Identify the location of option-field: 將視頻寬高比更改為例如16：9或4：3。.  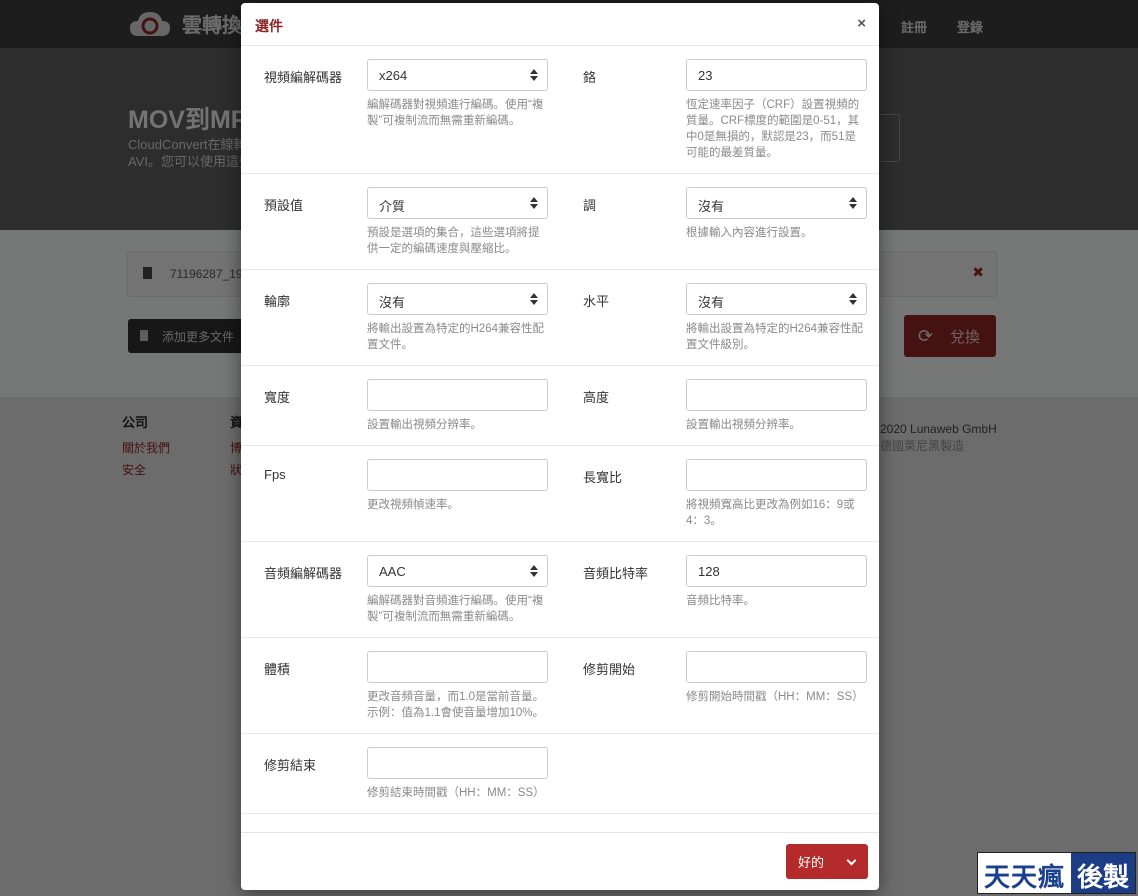
(776, 494).